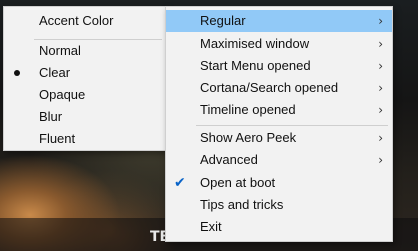 The height and width of the screenshot is (251, 418). Describe the element at coordinates (180, 183) in the screenshot. I see `checkmark-icon: ✔` at that location.